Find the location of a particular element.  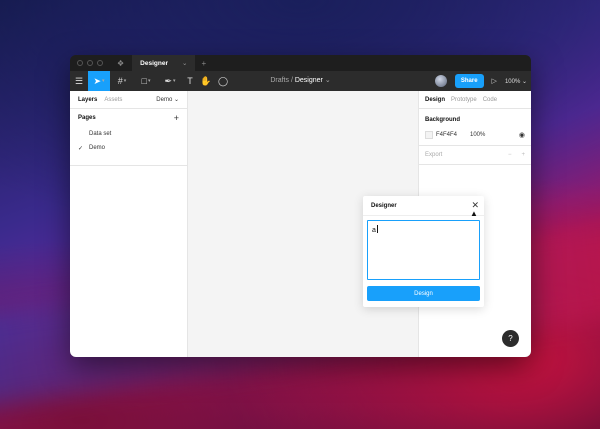

dialog-header: Designer ✕ is located at coordinates (423, 206).